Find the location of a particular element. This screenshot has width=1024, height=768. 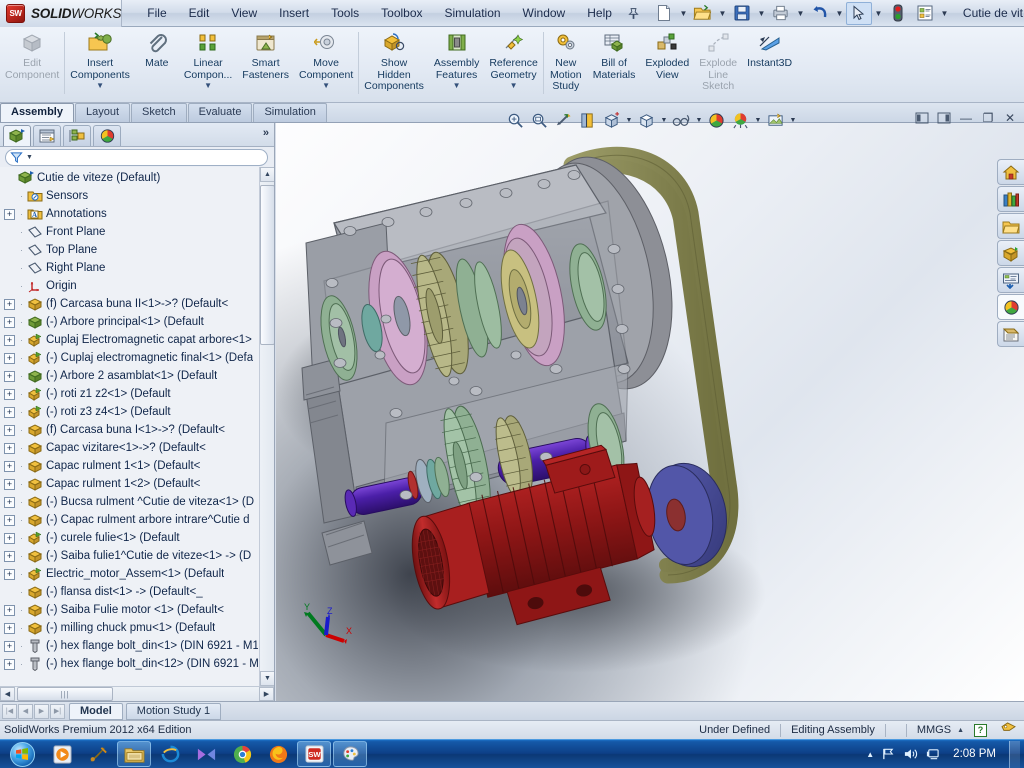

hide-show-glasses-icon is located at coordinates (681, 120).